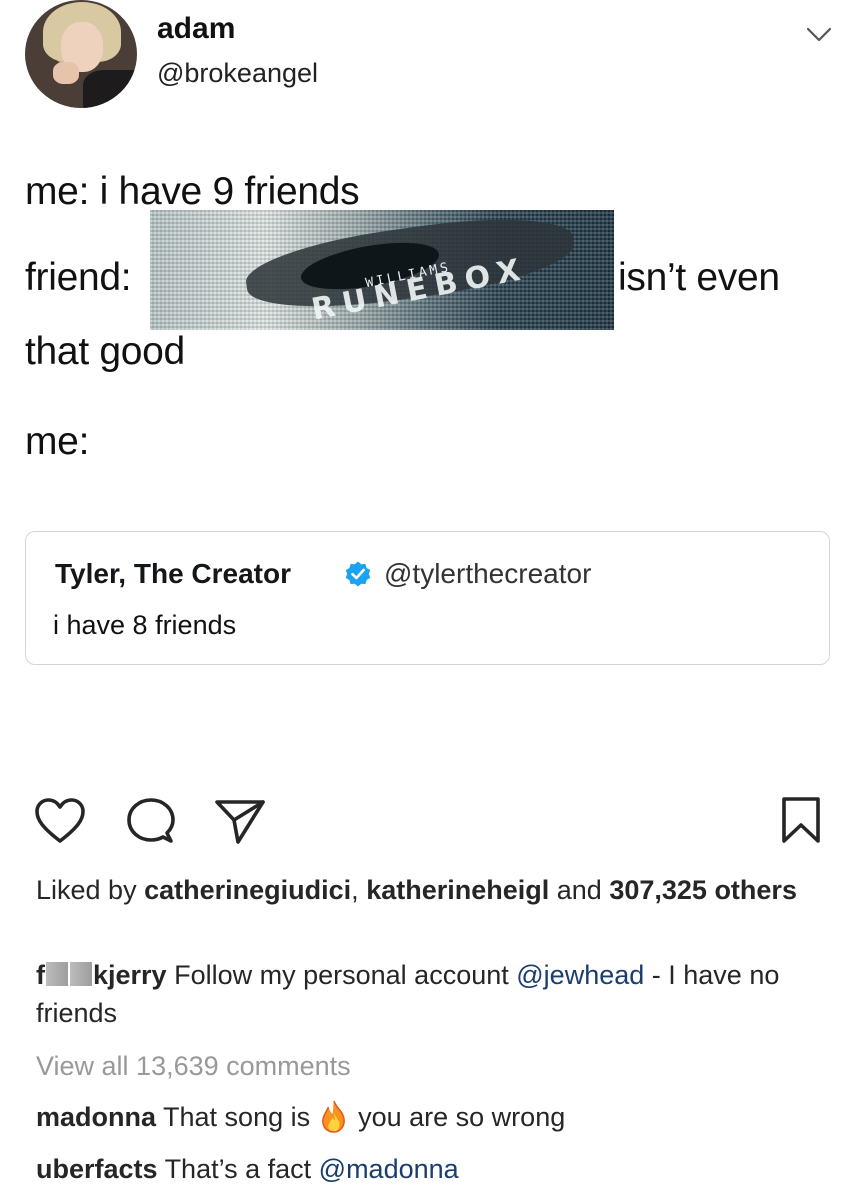 This screenshot has width=854, height=1200. Describe the element at coordinates (579, 890) in the screenshot. I see `likes-conjunction: and` at that location.